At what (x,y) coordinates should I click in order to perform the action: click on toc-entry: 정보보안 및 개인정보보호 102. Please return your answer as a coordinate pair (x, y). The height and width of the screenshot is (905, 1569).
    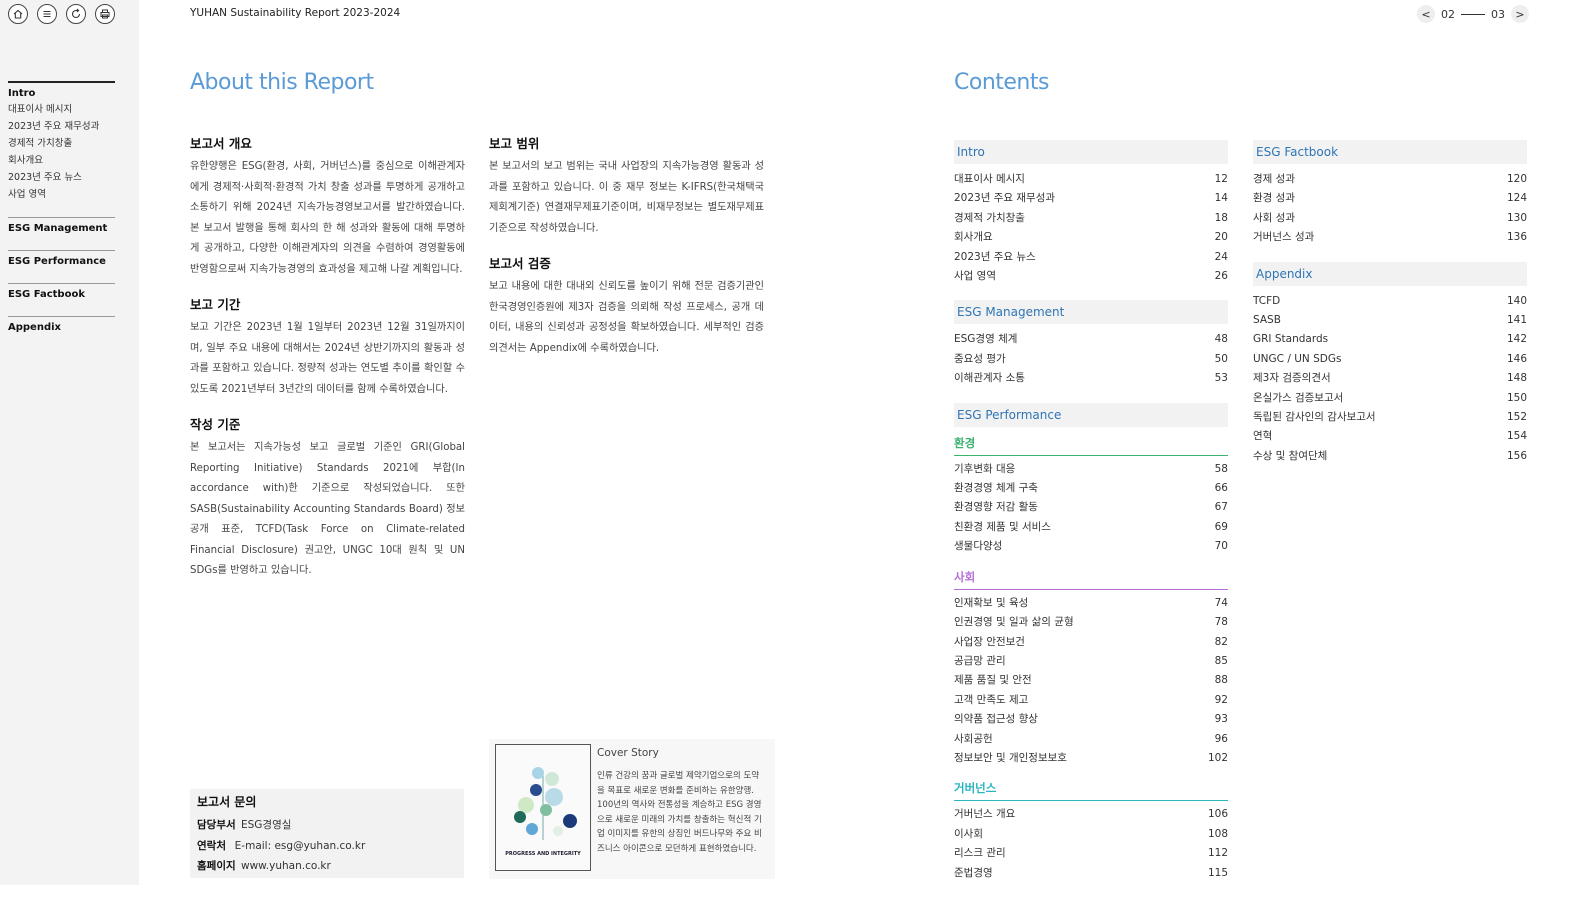
    Looking at the image, I should click on (1091, 758).